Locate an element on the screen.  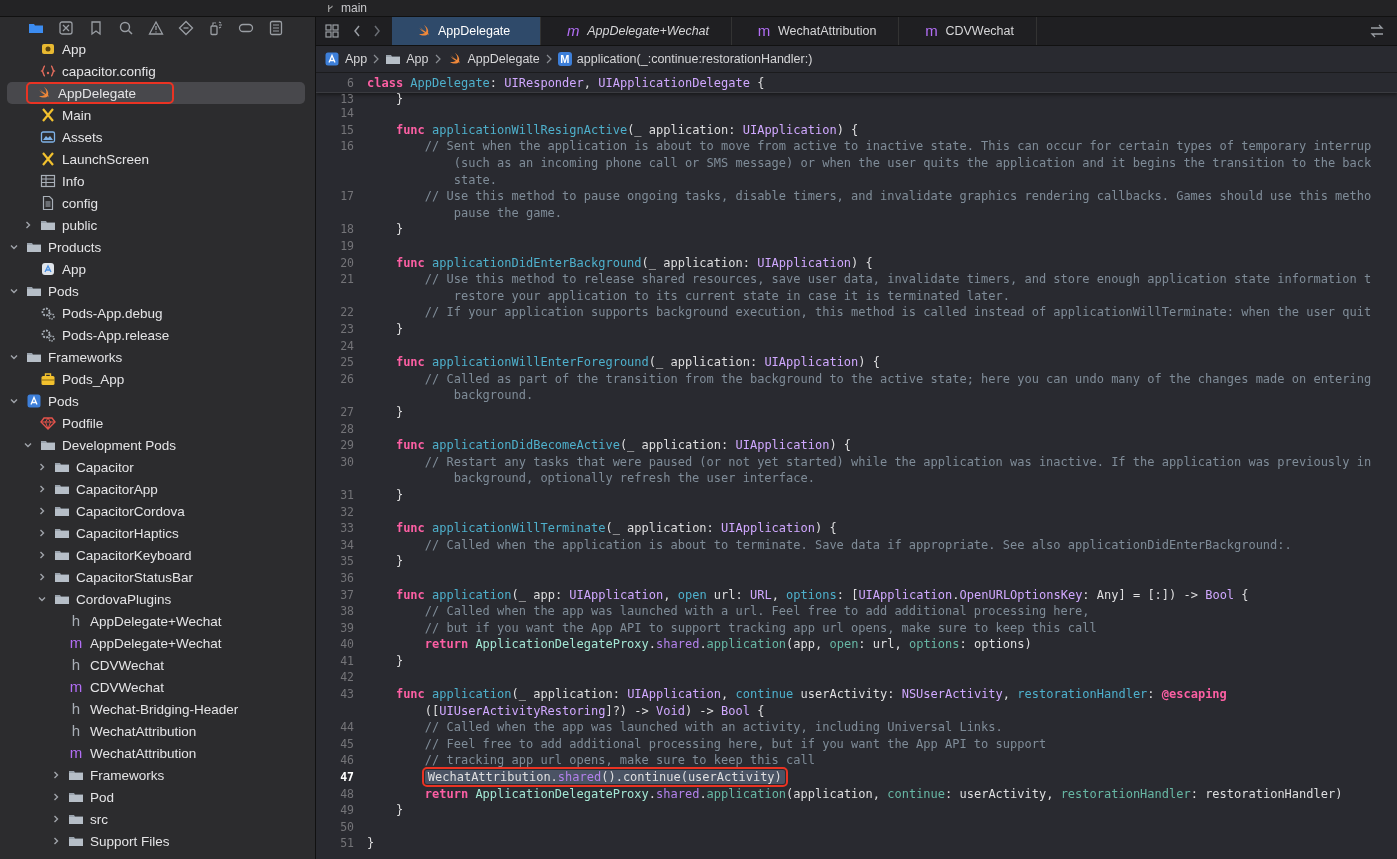
file-tree-item: CapacitorCordova is located at coordinates (152, 511).